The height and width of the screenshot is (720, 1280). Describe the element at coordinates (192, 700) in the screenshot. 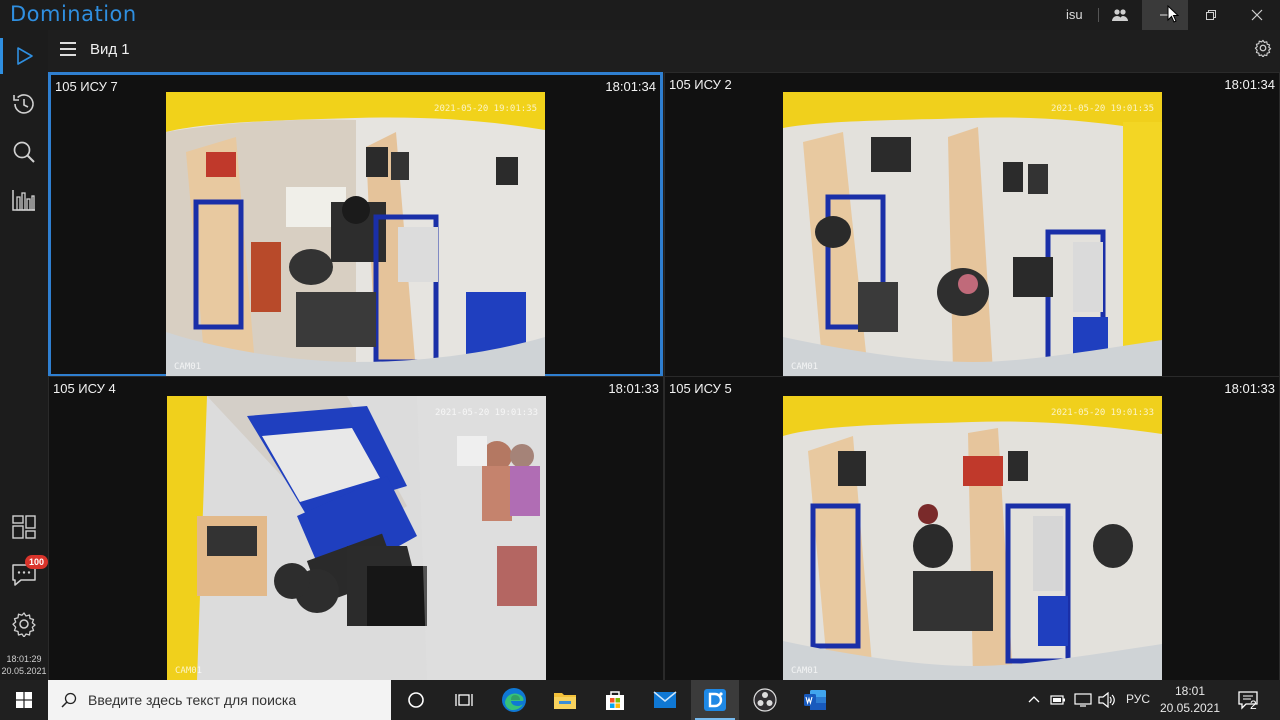

I see `search-placeholder: Введите здесь текст для поиска` at that location.